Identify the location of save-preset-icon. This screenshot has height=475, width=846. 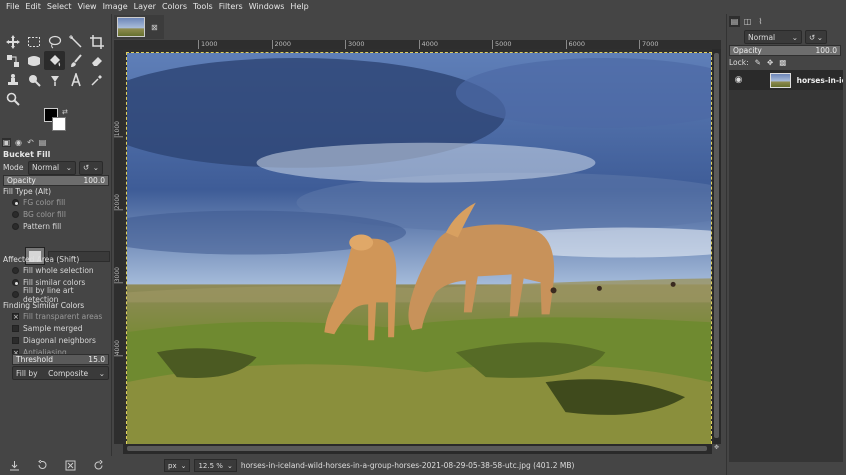
(14, 465).